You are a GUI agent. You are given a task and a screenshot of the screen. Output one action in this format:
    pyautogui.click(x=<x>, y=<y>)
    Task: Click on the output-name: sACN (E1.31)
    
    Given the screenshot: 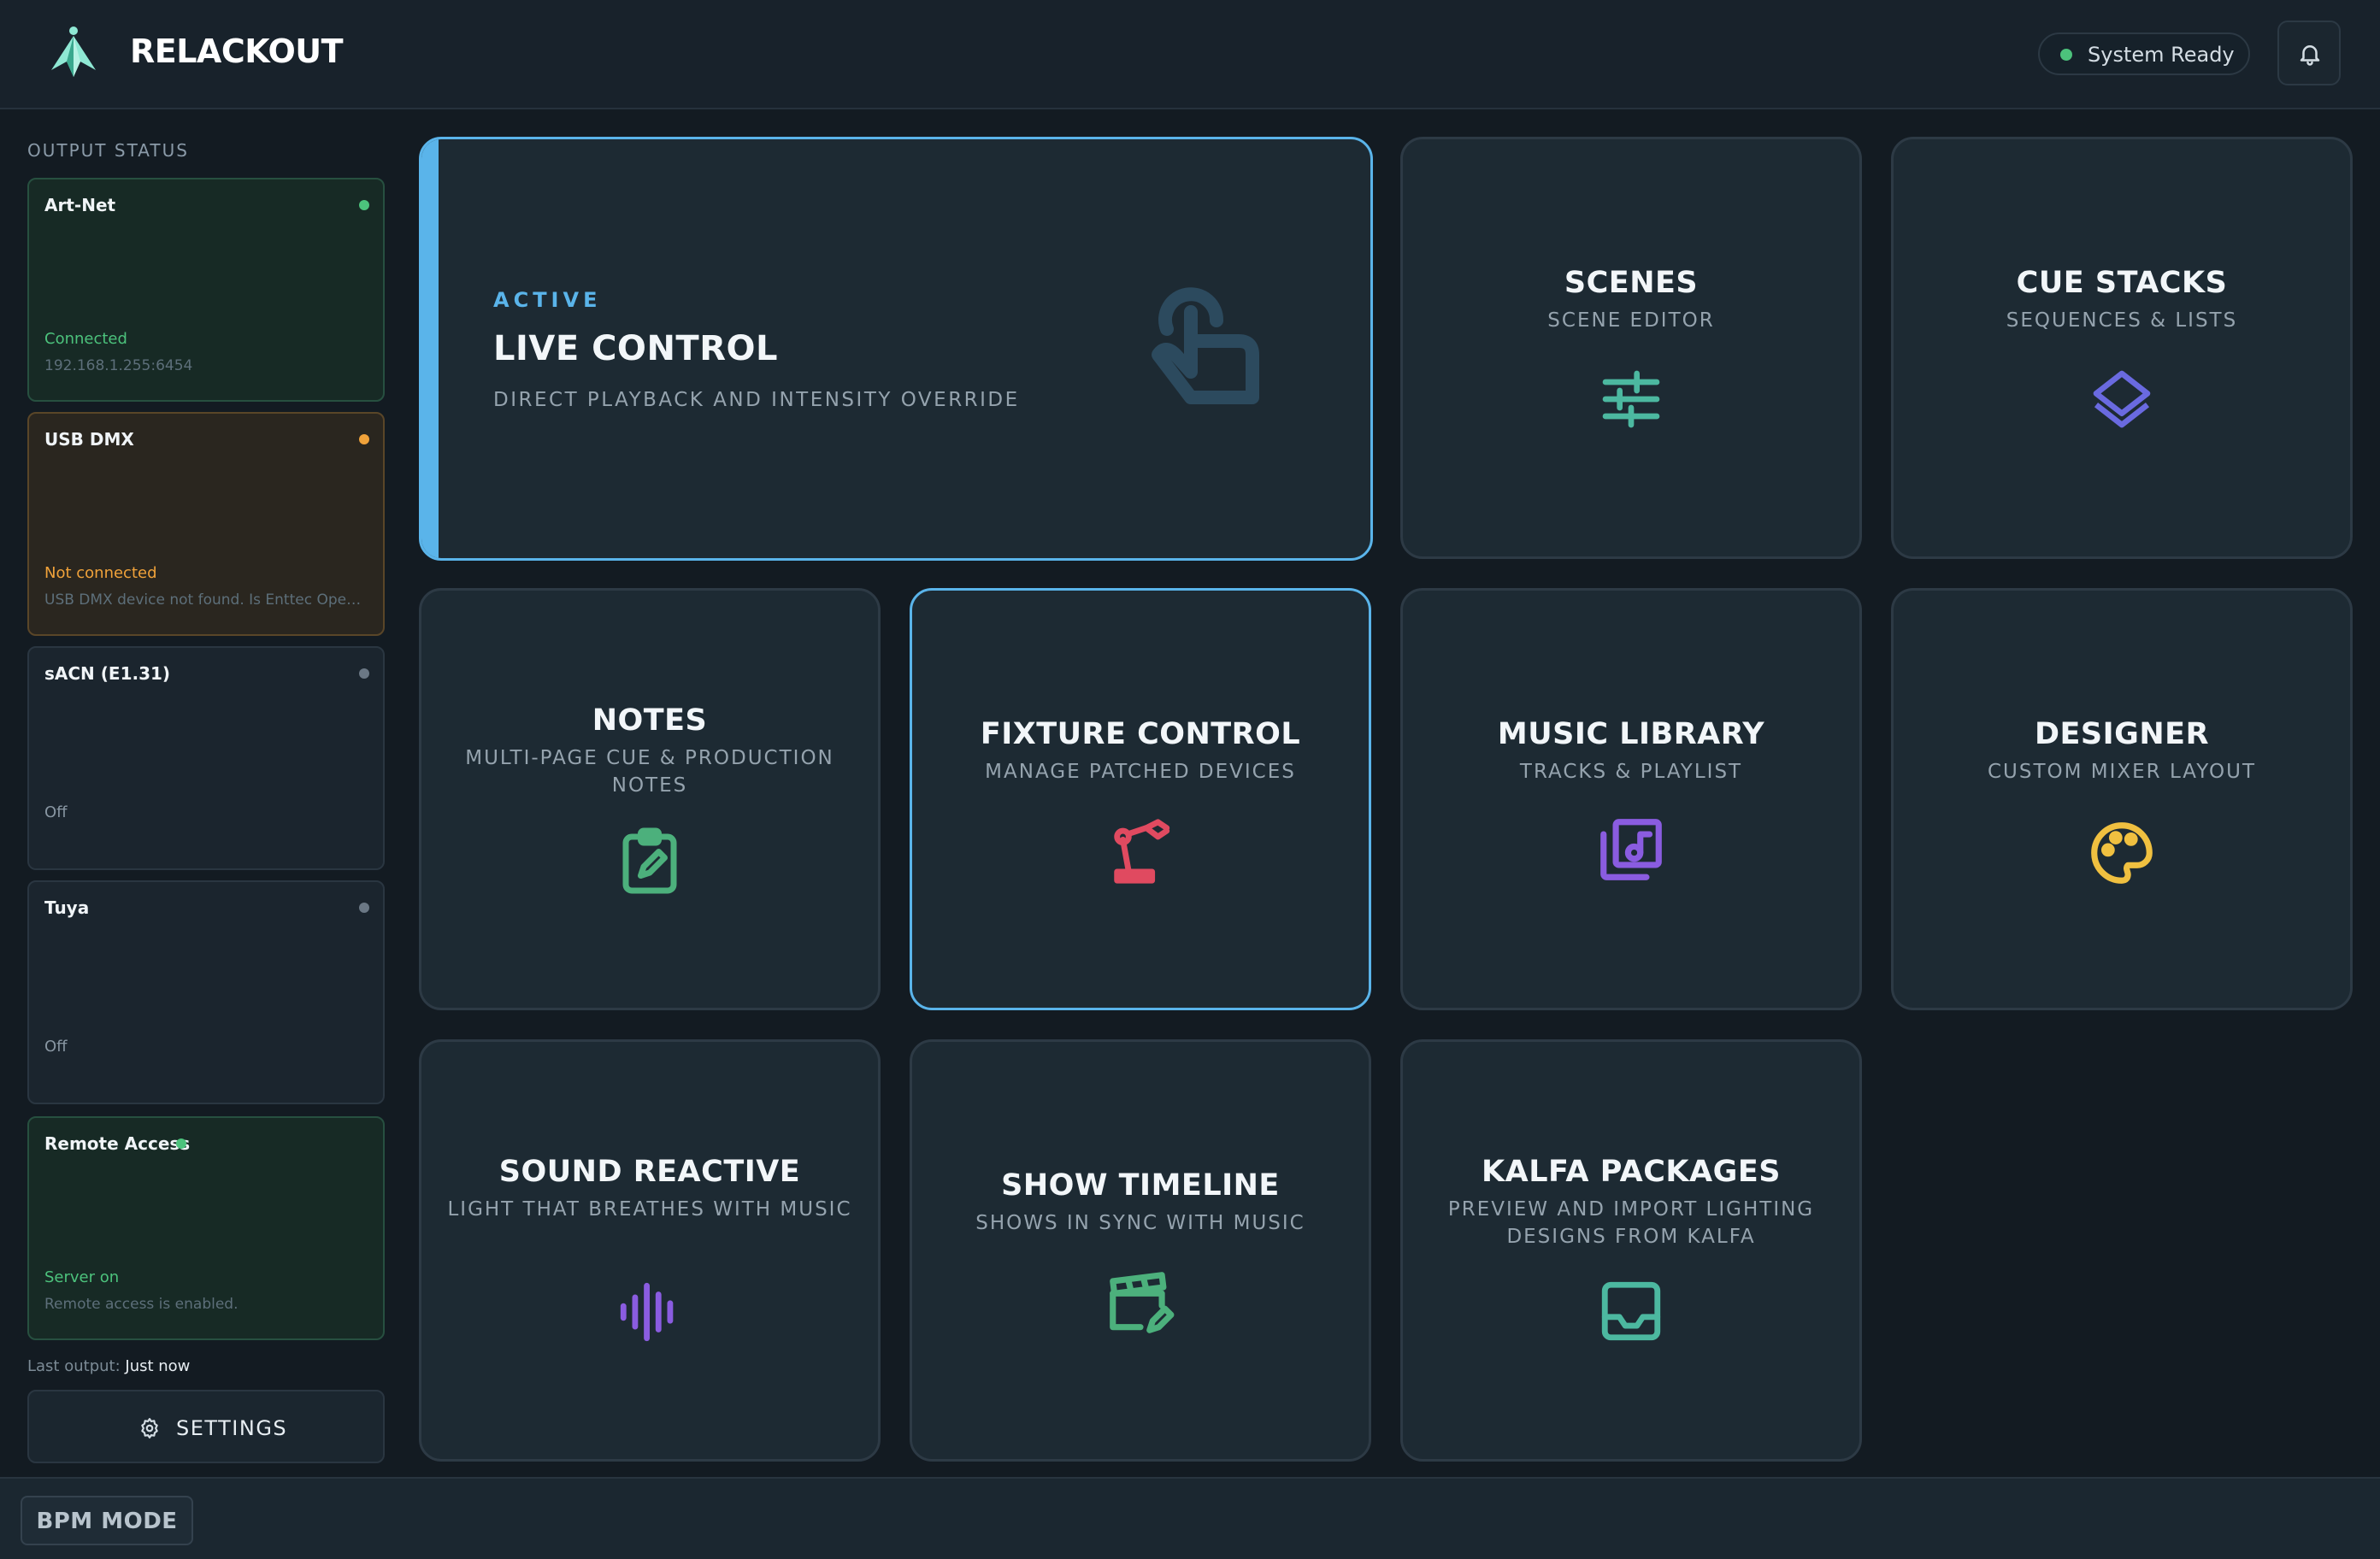 What is the action you would take?
    pyautogui.click(x=108, y=673)
    